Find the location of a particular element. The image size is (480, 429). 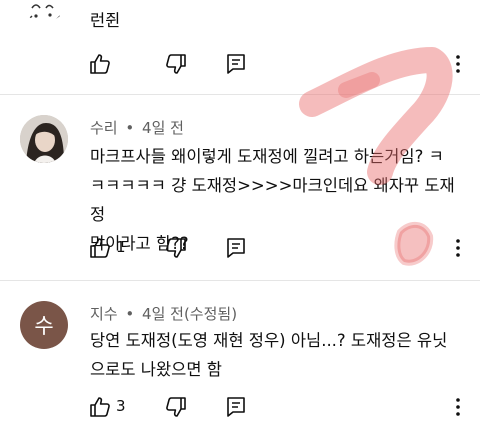

comment-line: 마크프사들 왜이렇게 도재정에 낄려고 하는거임? ㅋ is located at coordinates (267, 156).